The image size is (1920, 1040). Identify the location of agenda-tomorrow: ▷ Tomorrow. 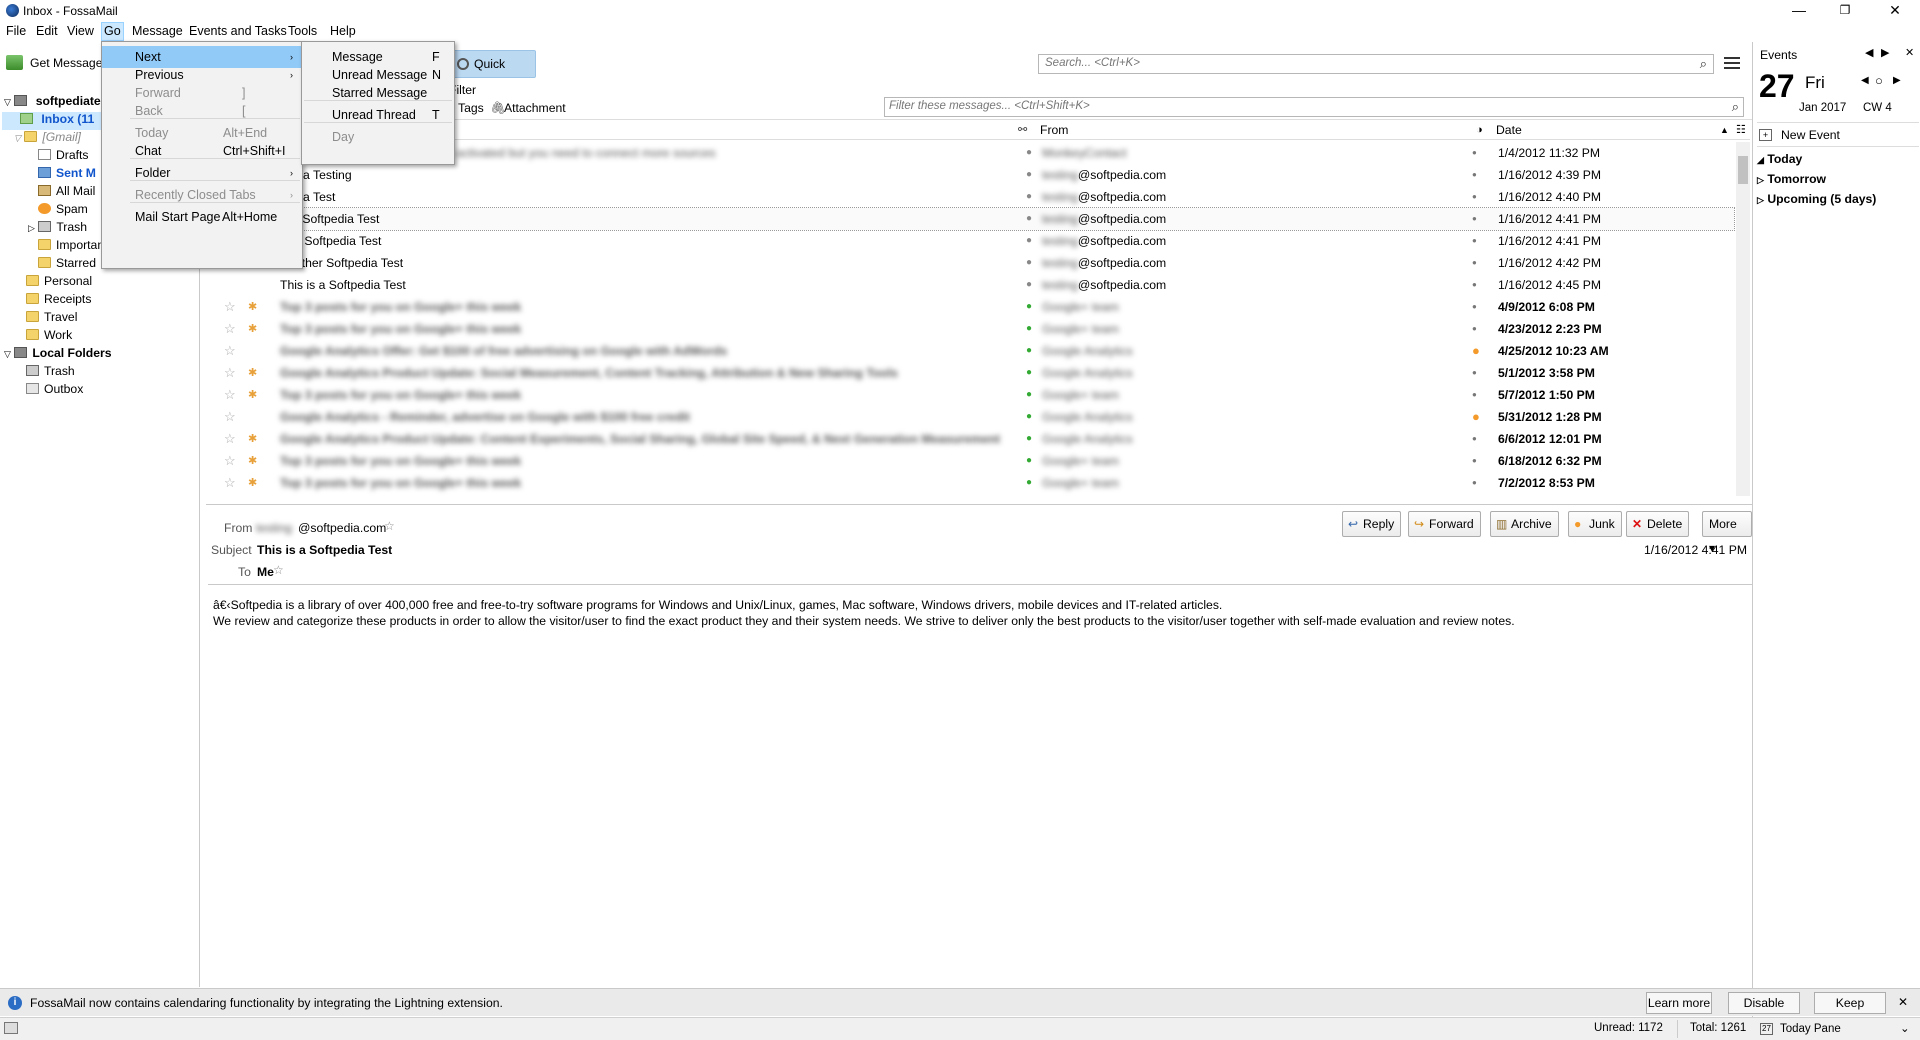
(1816, 180).